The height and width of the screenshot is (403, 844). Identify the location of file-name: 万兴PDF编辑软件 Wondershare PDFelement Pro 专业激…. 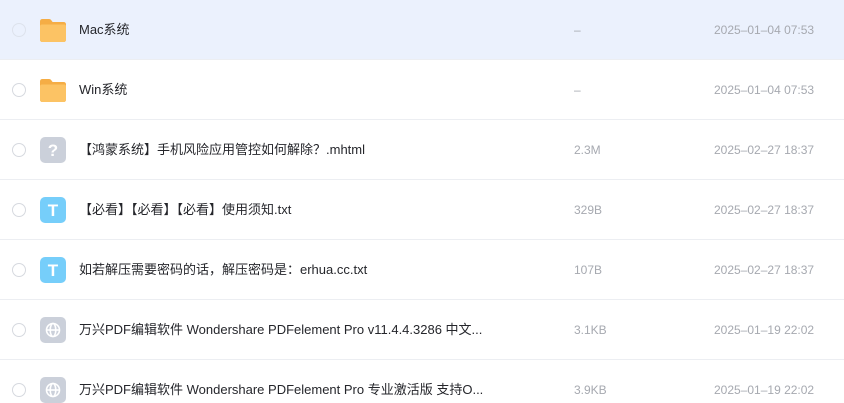
(294, 390).